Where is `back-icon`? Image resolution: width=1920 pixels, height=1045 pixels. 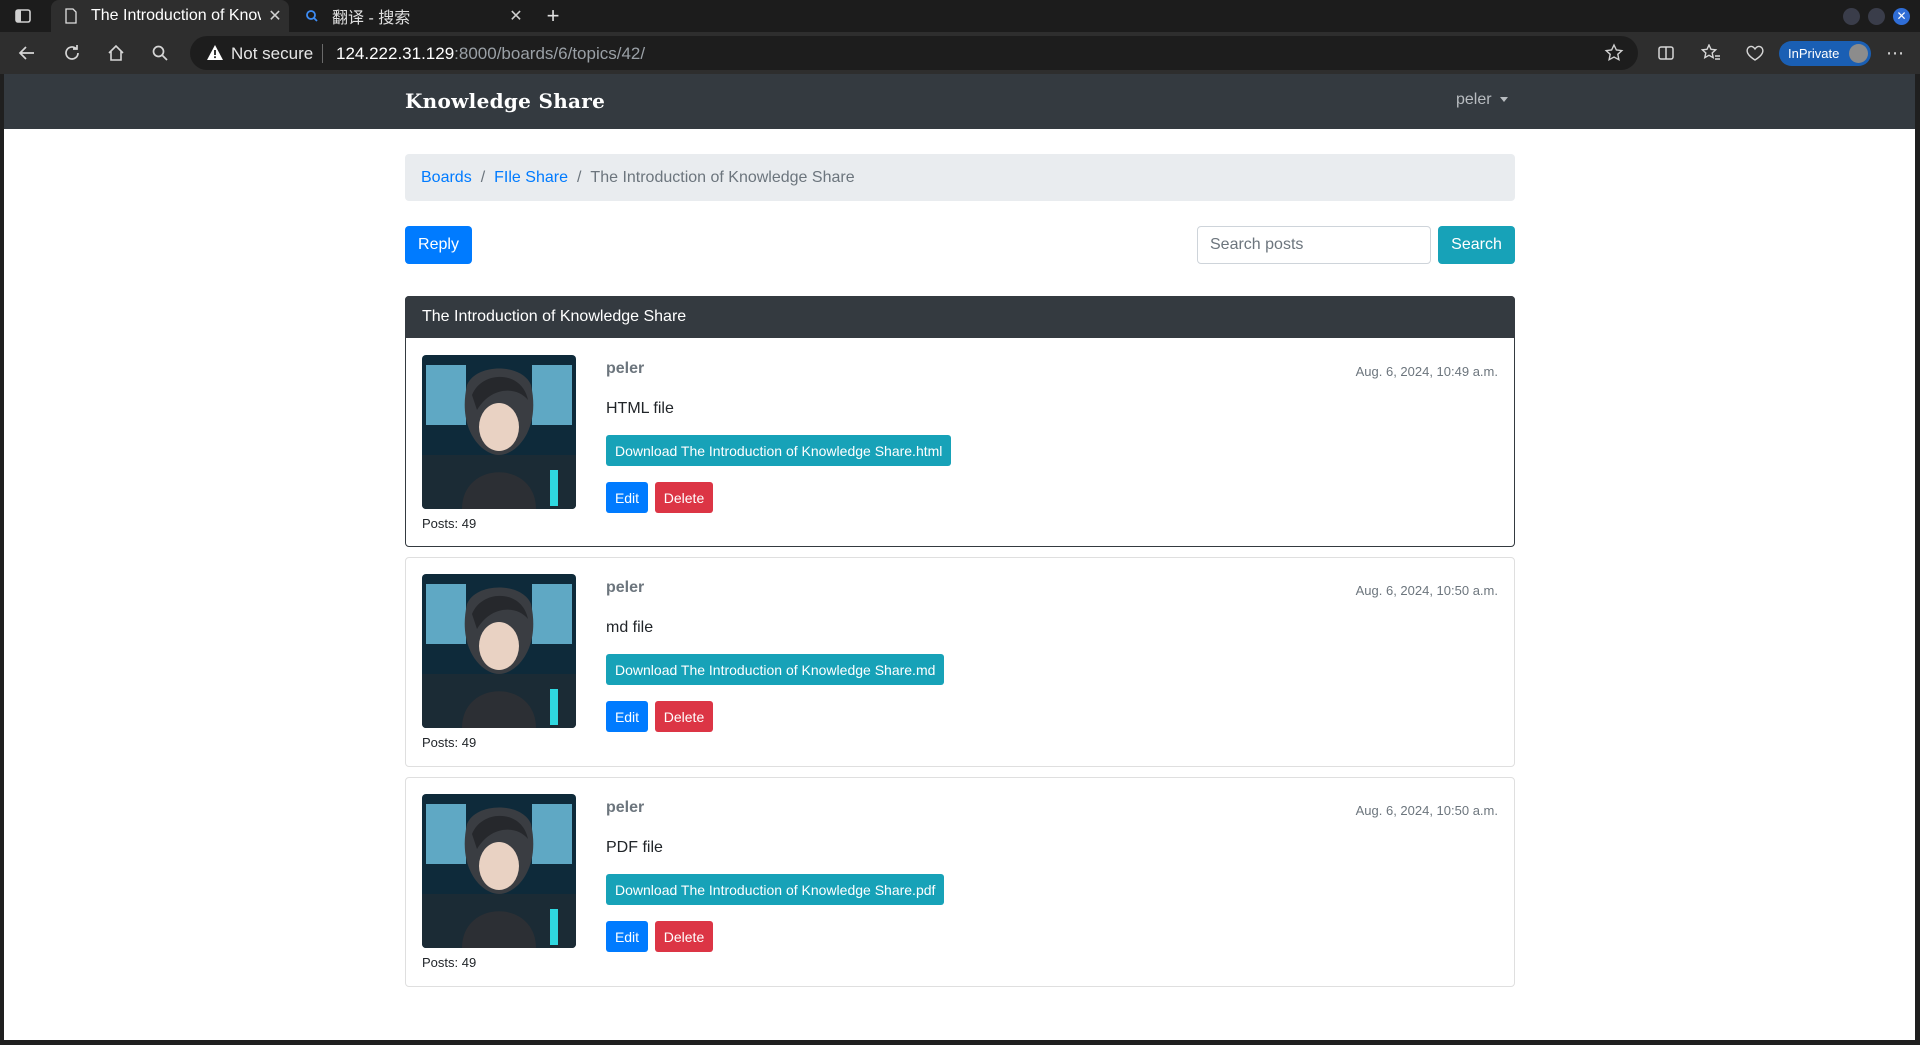
back-icon is located at coordinates (27, 53).